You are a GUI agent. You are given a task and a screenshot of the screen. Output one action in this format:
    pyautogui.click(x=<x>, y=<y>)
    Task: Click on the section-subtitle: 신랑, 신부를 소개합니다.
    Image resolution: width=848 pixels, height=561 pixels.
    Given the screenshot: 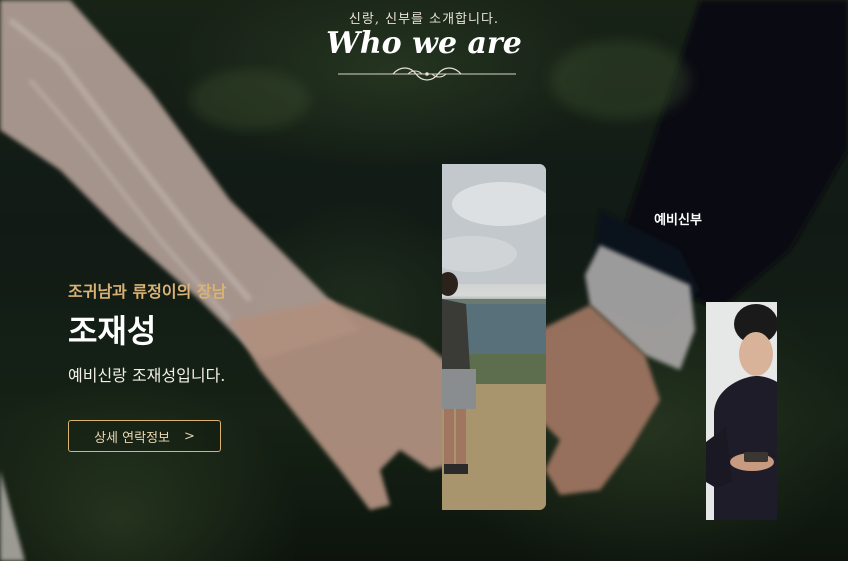 What is the action you would take?
    pyautogui.click(x=424, y=19)
    